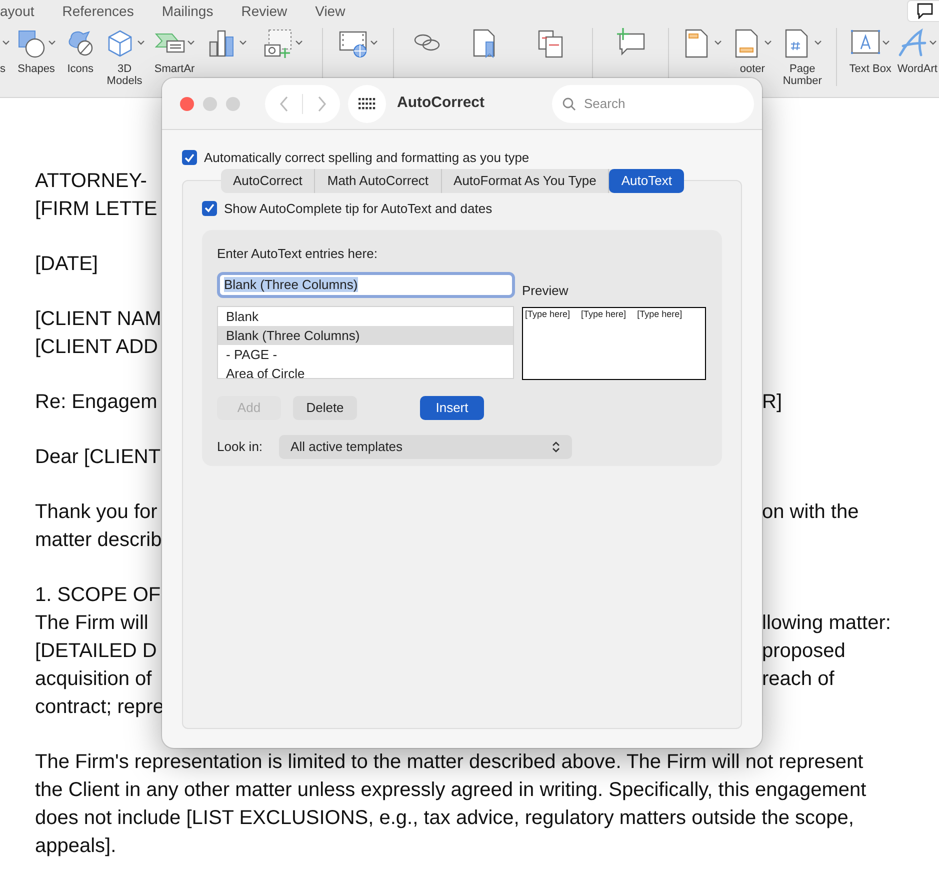  Describe the element at coordinates (358, 209) in the screenshot. I see `checkbox-label: Show AutoComplete tip for AutoText and dates` at that location.